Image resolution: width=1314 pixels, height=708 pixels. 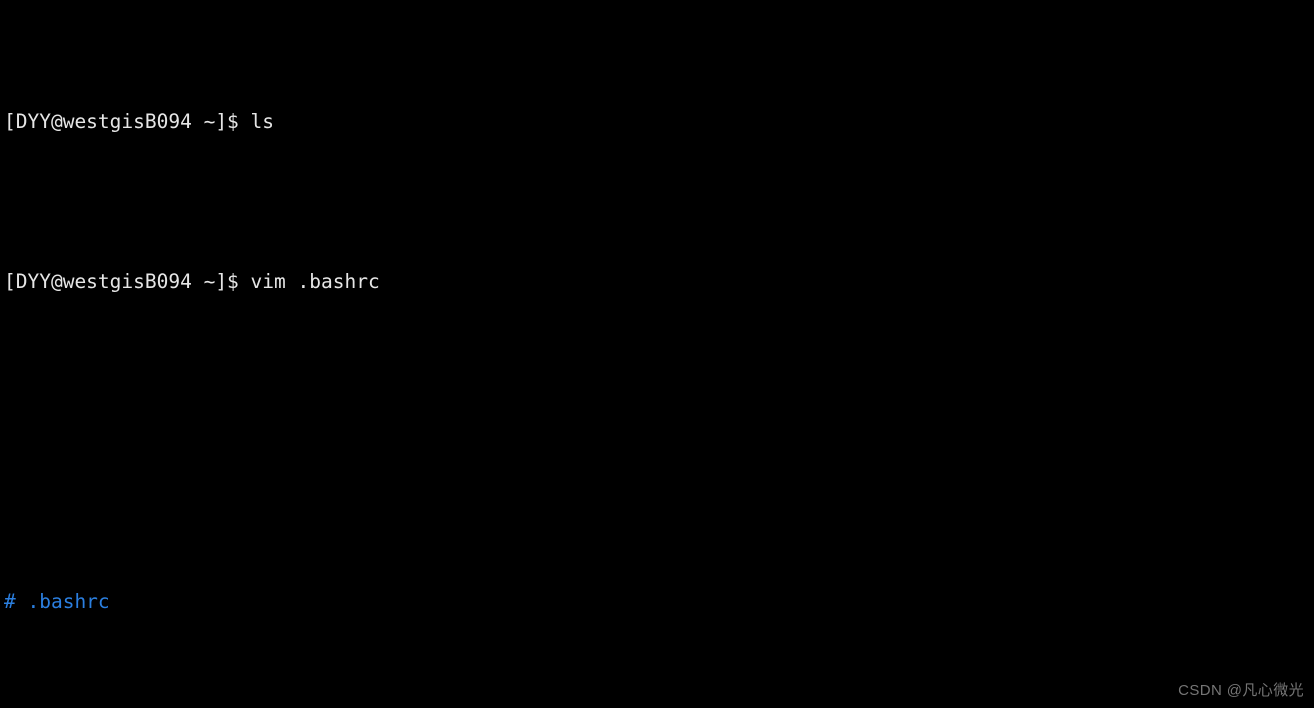 I want to click on comment-text: # .bashrc, so click(x=57, y=601).